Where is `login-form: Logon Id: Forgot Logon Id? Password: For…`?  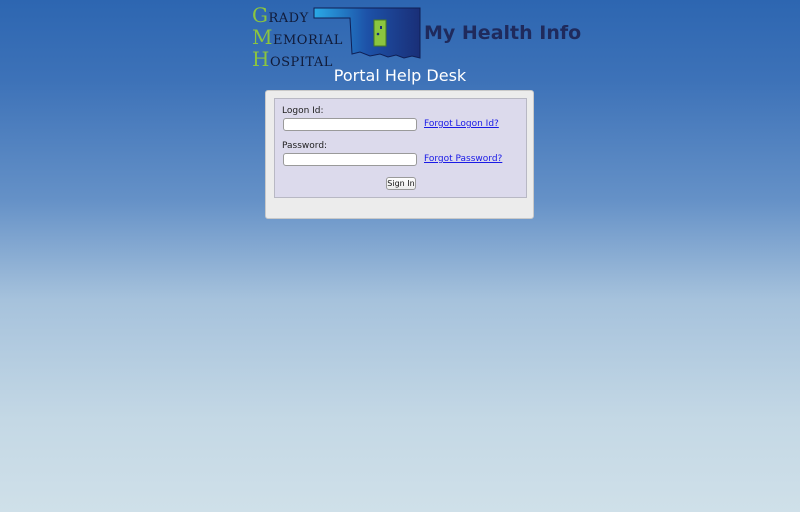 login-form: Logon Id: Forgot Logon Id? Password: For… is located at coordinates (400, 148).